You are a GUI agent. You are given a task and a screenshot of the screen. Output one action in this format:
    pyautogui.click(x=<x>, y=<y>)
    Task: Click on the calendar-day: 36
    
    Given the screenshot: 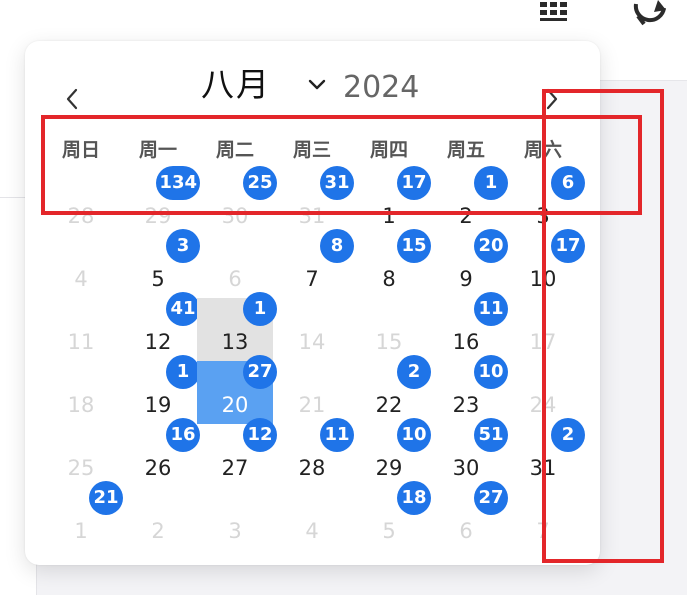 What is the action you would take?
    pyautogui.click(x=545, y=200)
    